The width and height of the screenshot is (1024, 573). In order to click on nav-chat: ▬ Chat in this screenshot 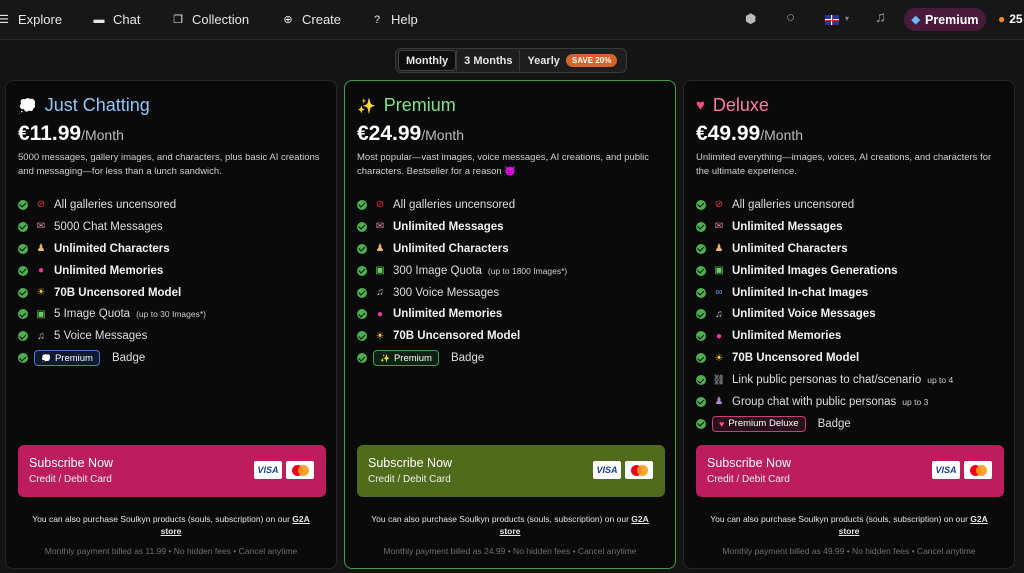, I will do `click(117, 19)`.